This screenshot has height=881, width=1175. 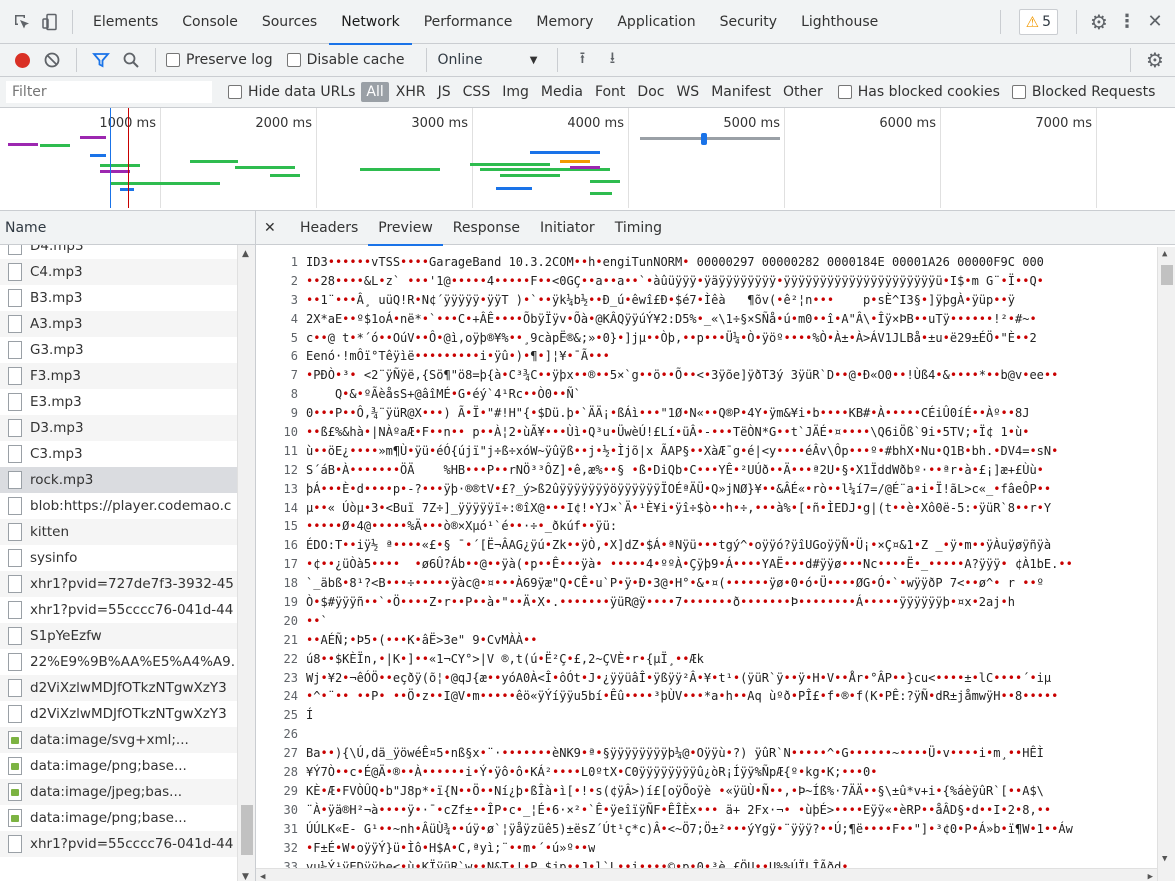 What do you see at coordinates (127, 272) in the screenshot?
I see `request-row: C4.mp3` at bounding box center [127, 272].